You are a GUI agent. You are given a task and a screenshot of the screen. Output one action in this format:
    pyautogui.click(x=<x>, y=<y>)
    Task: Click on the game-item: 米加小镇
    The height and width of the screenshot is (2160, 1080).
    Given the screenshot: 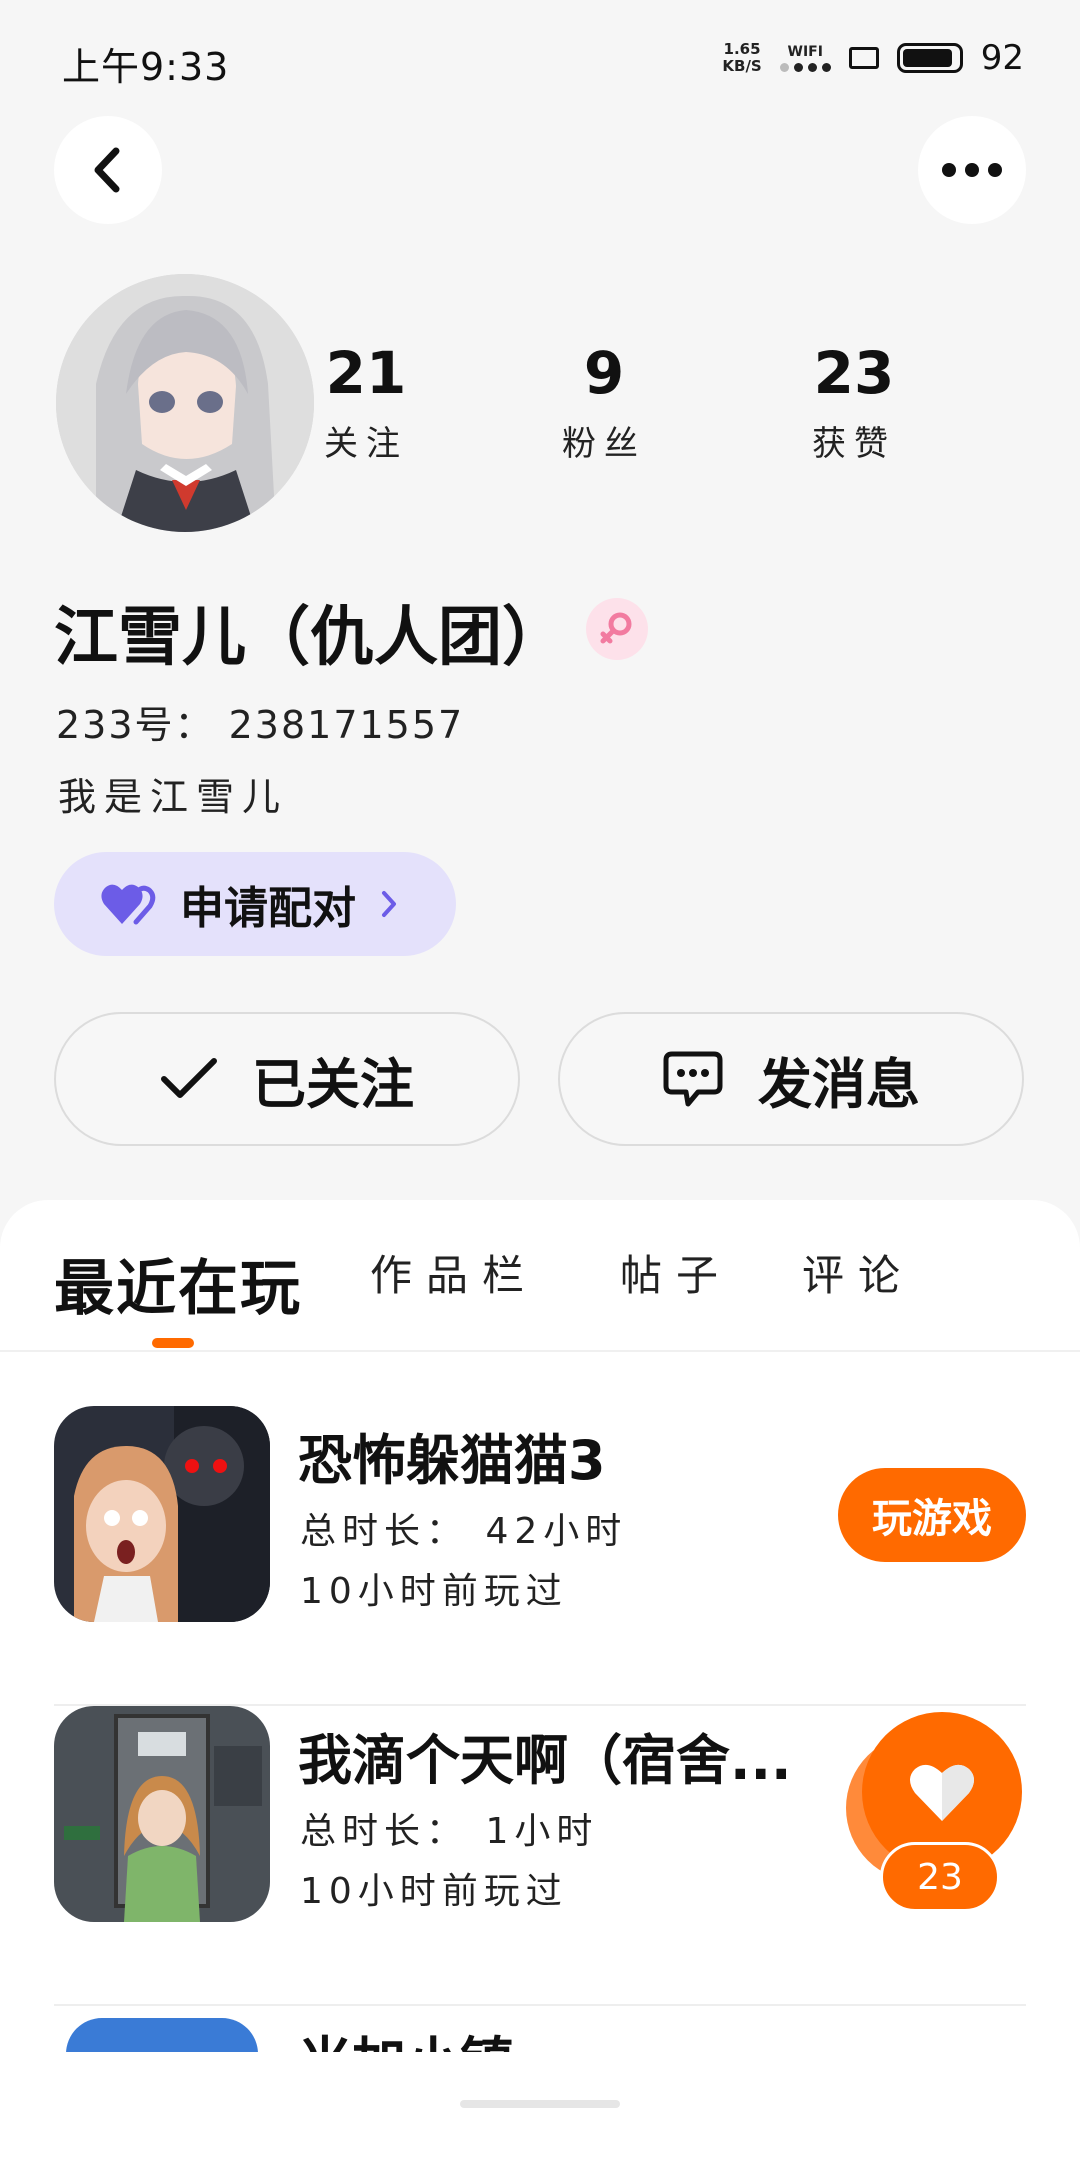 What is the action you would take?
    pyautogui.click(x=540, y=2035)
    